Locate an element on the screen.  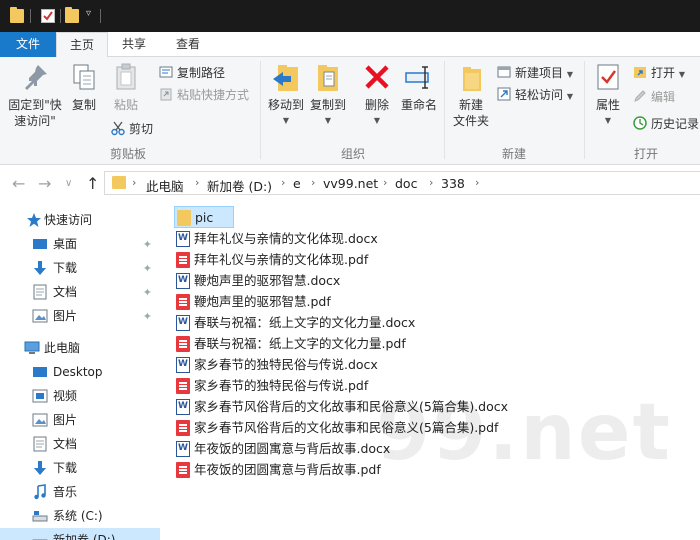
rename-label: 重命名 is located at coordinates (418, 105).